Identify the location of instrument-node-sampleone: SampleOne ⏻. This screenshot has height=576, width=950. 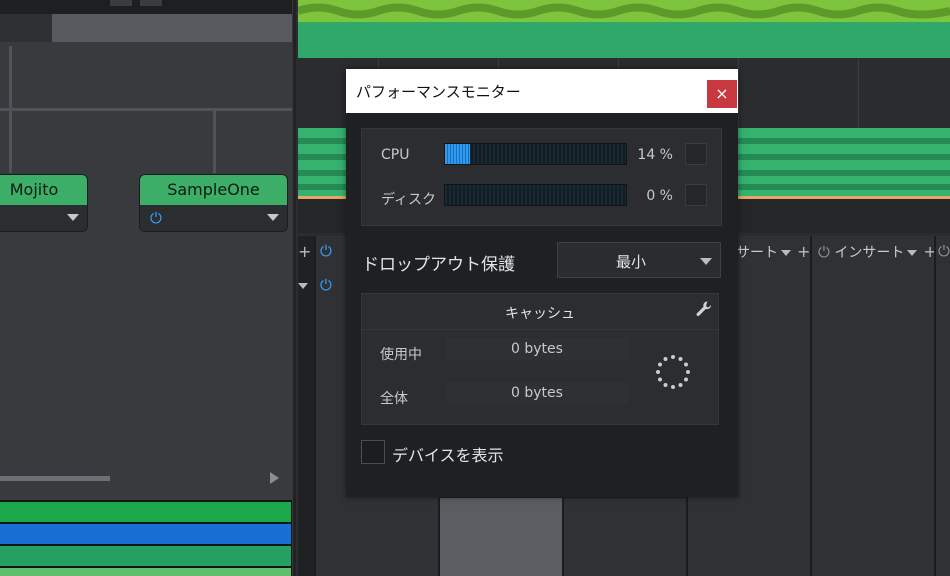
(213, 203).